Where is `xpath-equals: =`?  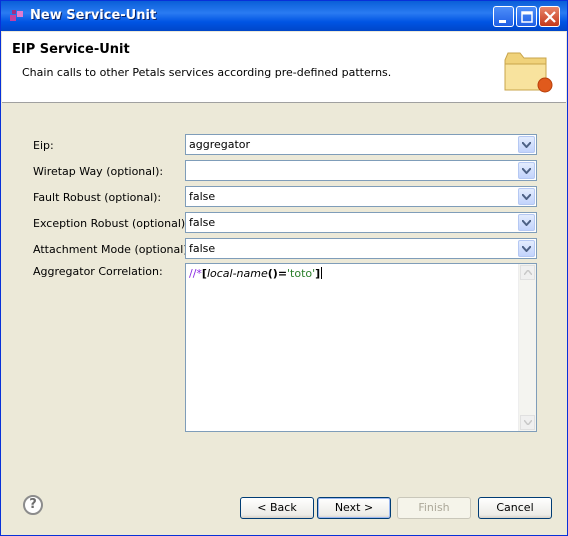
xpath-equals: = is located at coordinates (282, 273).